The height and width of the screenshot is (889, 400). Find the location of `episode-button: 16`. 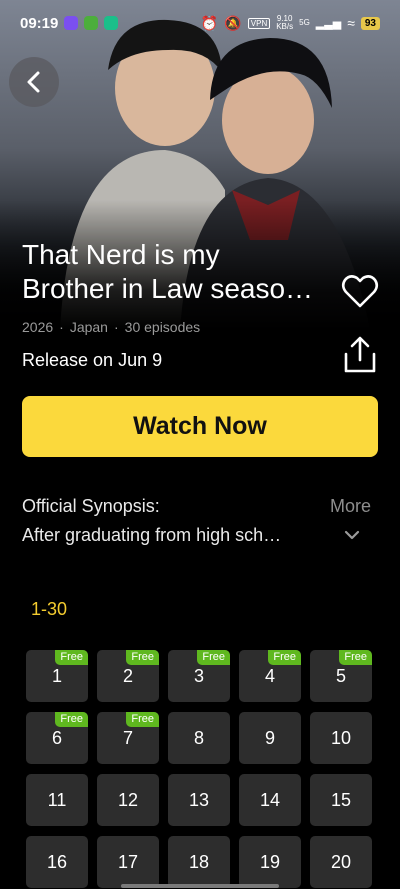

episode-button: 16 is located at coordinates (57, 862).